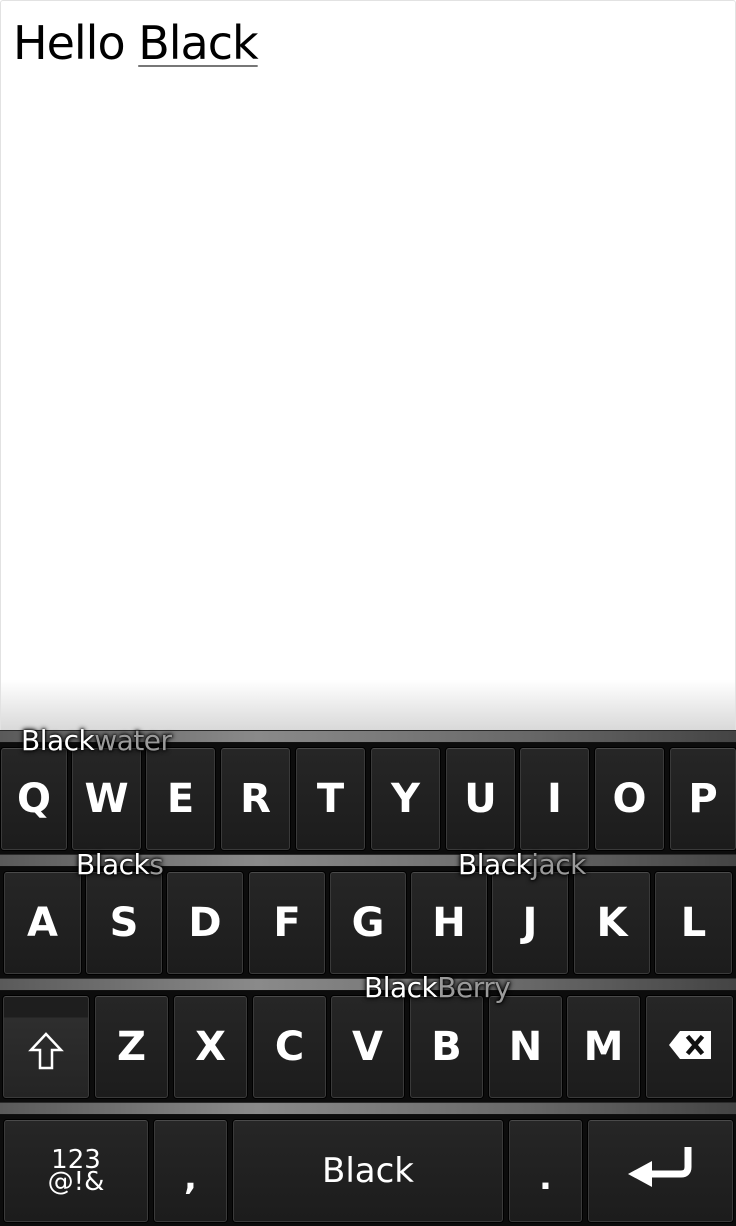 The width and height of the screenshot is (736, 1226). I want to click on space-key: Black, so click(368, 1171).